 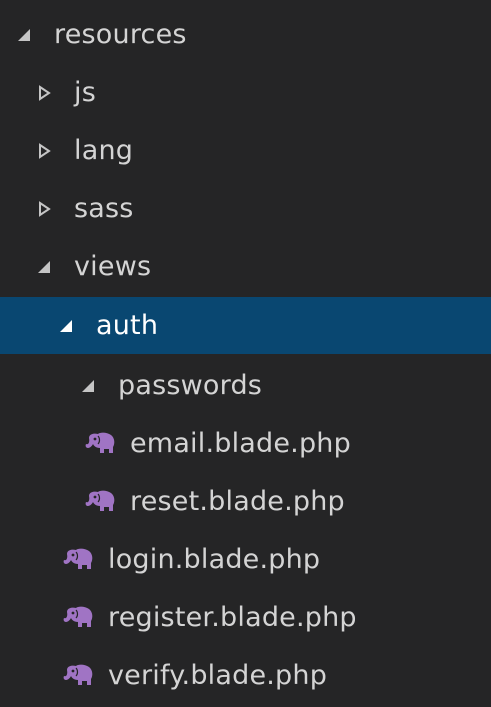 I want to click on tree-folder-lang: lang, so click(x=245, y=151).